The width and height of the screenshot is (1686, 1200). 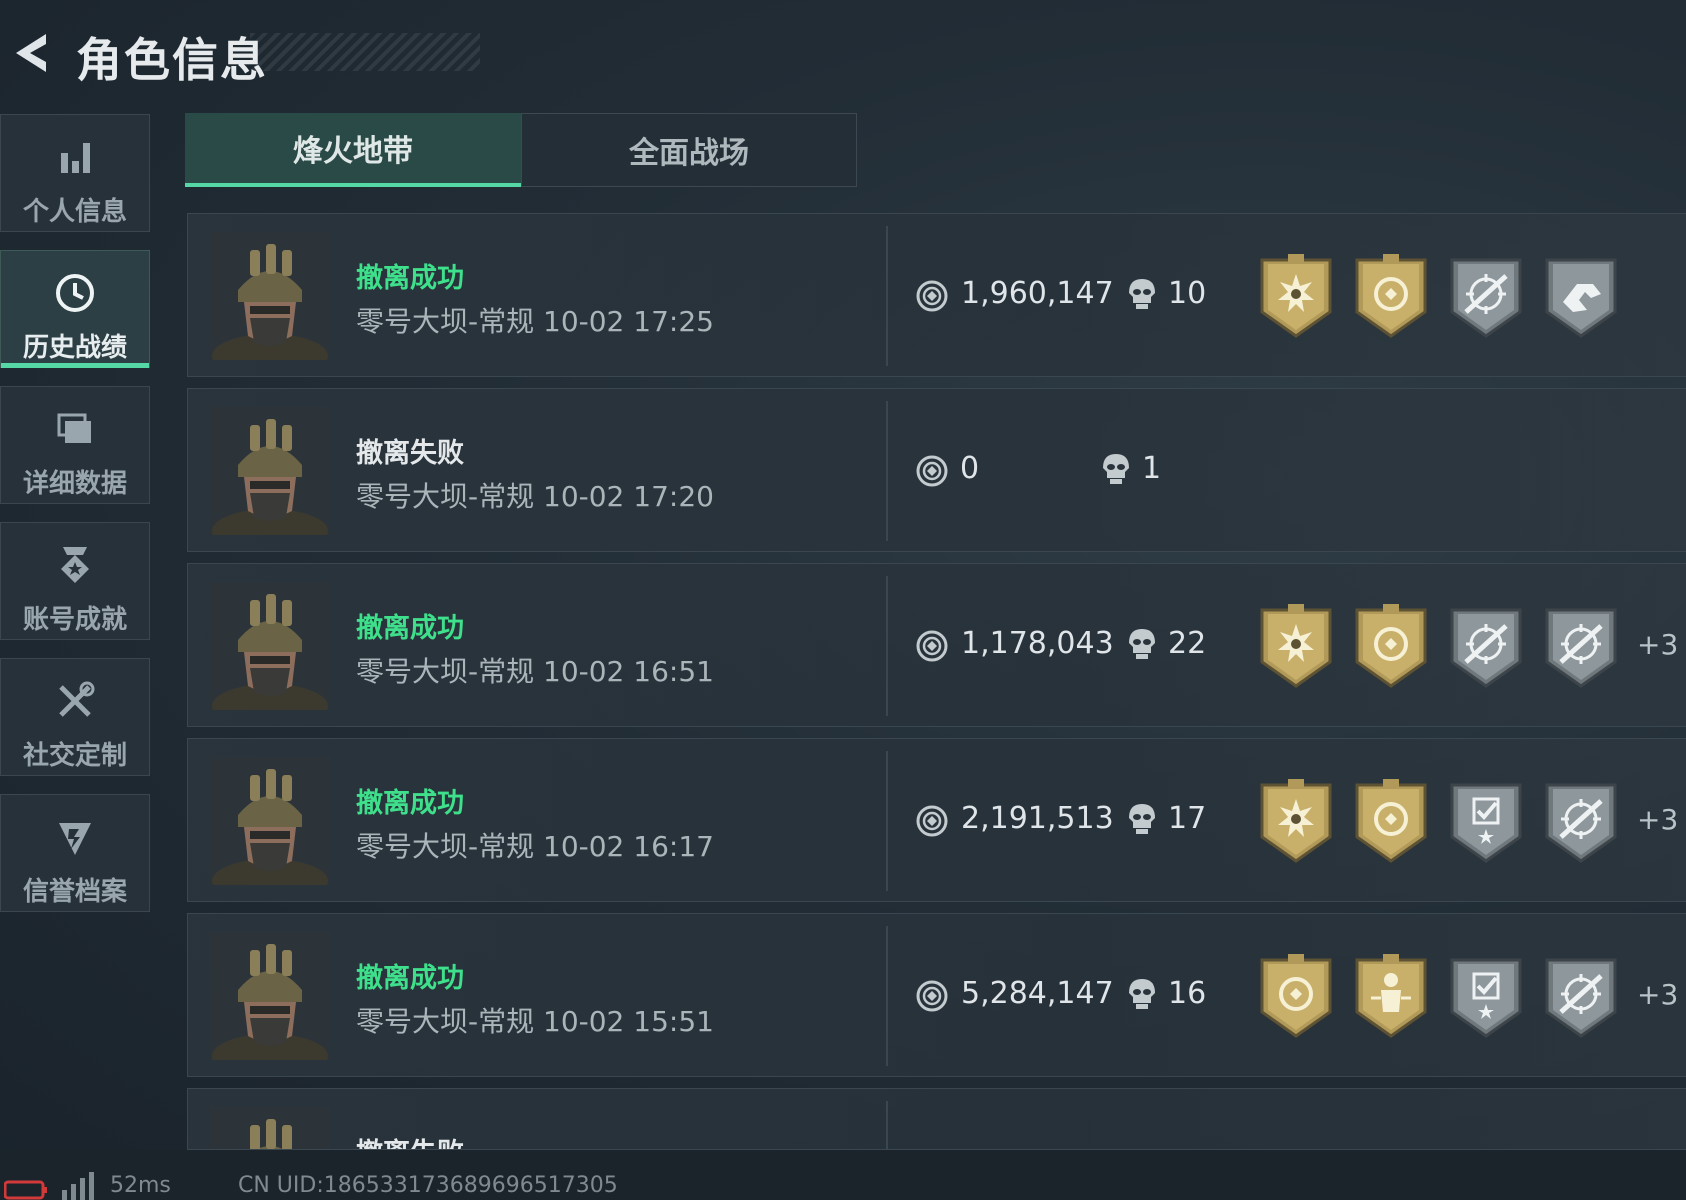 What do you see at coordinates (1187, 643) in the screenshot?
I see `kill-count: 22` at bounding box center [1187, 643].